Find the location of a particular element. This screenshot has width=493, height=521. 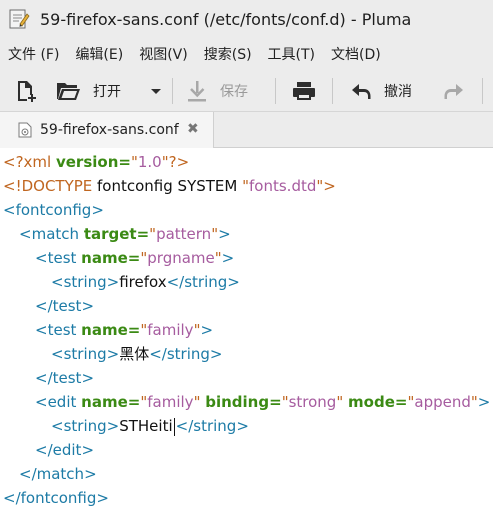

menu-edit: 编辑(E) is located at coordinates (99, 54).